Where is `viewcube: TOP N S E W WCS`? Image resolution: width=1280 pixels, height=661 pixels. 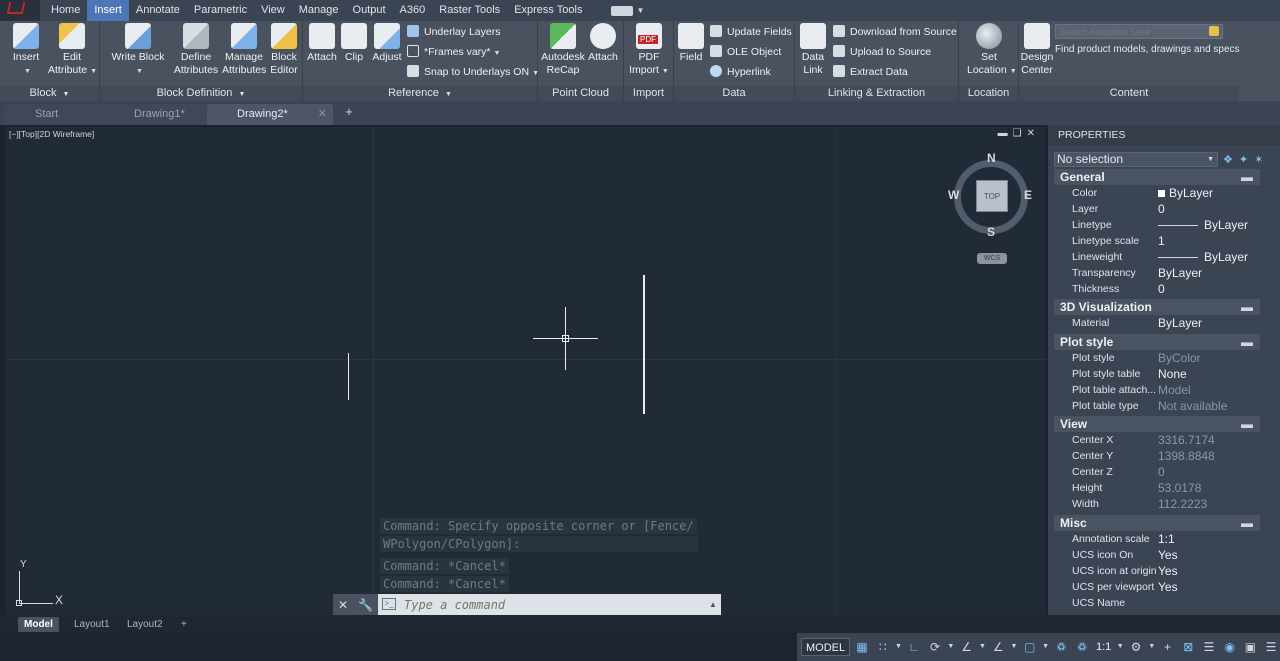 viewcube: TOP N S E W WCS is located at coordinates (991, 207).